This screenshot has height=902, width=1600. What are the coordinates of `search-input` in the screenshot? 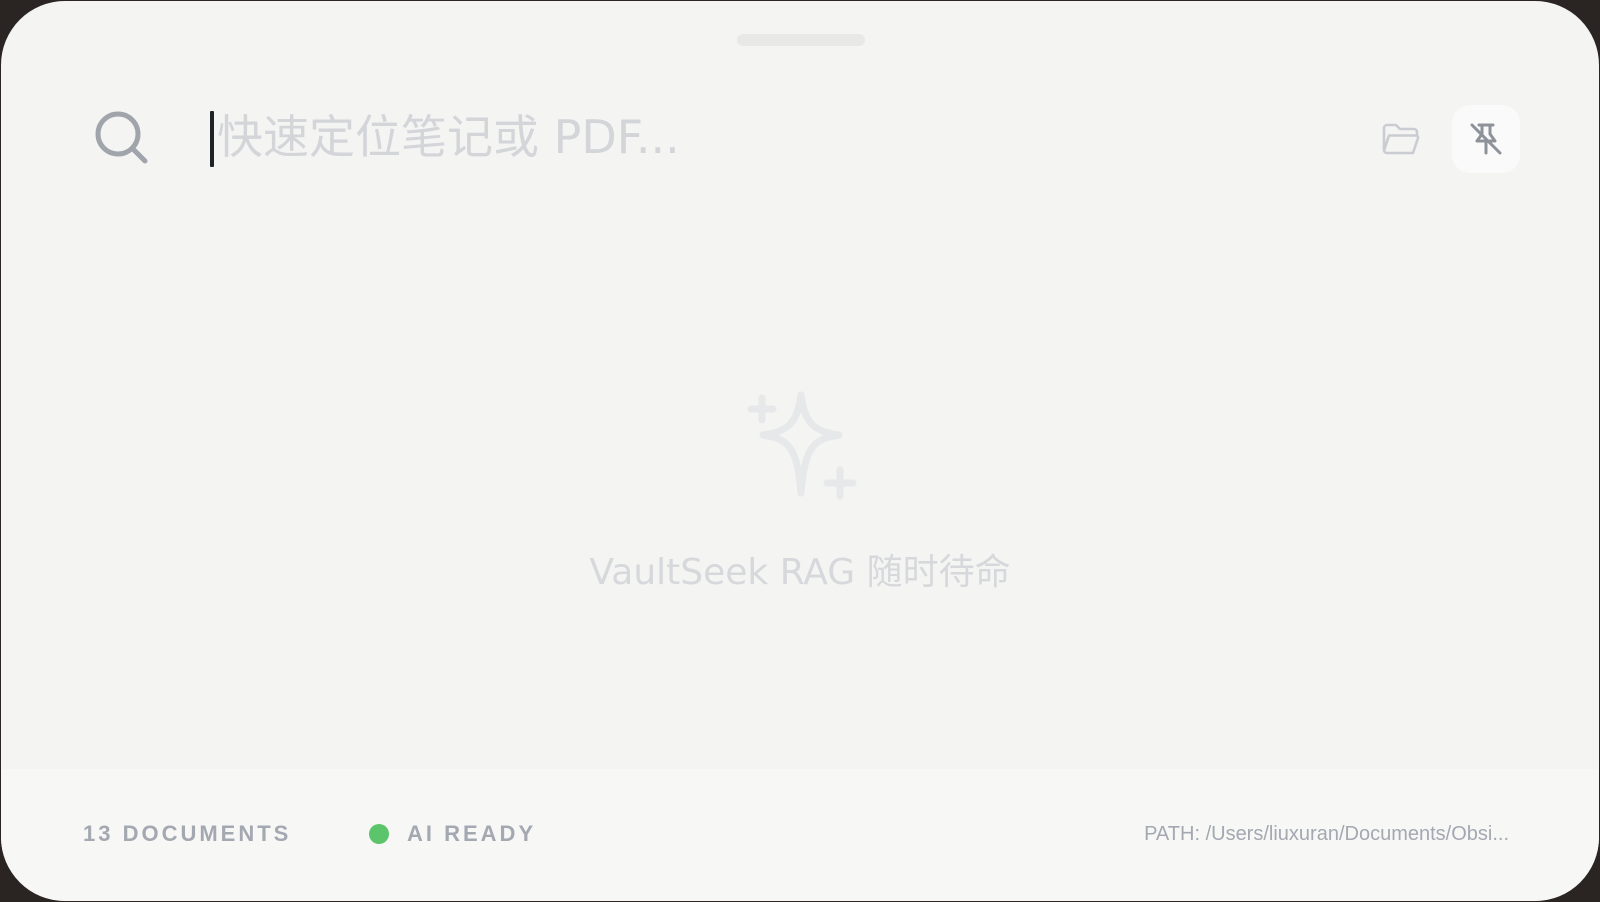 It's located at (774, 137).